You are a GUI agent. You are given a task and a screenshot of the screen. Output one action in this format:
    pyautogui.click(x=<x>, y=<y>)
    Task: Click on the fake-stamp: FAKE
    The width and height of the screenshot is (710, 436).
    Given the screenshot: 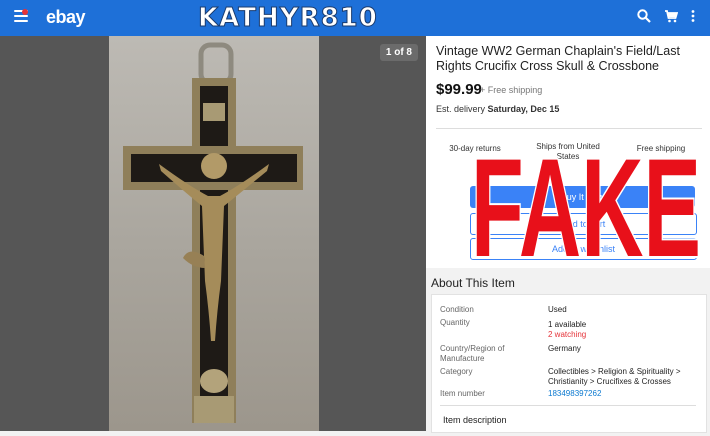 What is the action you would take?
    pyautogui.click(x=586, y=205)
    